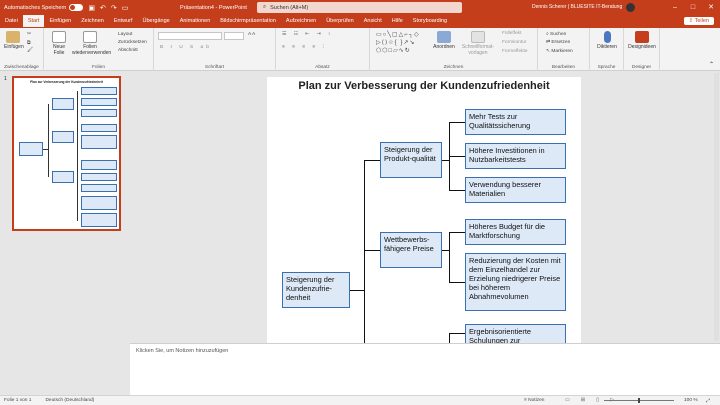 Image resolution: width=720 pixels, height=405 pixels. I want to click on dictate-button: Diktieren, so click(607, 40).